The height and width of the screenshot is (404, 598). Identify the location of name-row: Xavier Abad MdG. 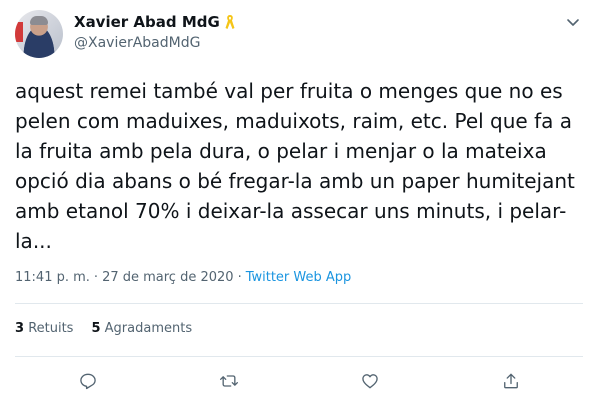
(155, 22).